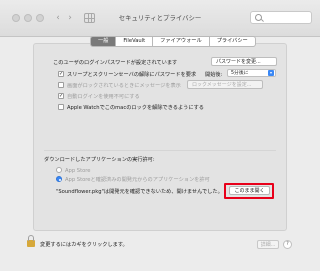 Image resolution: width=320 pixels, height=271 pixels. I want to click on auto-login-label: 自動ログインを使用不可にする, so click(103, 97).